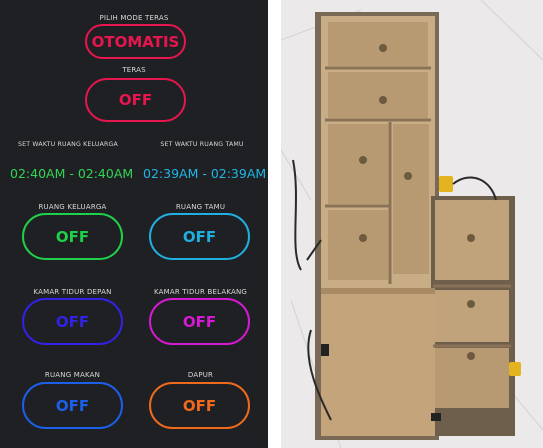 This screenshot has height=448, width=543. What do you see at coordinates (72, 405) in the screenshot?
I see `ruang-makan-toggle-button: OFF` at bounding box center [72, 405].